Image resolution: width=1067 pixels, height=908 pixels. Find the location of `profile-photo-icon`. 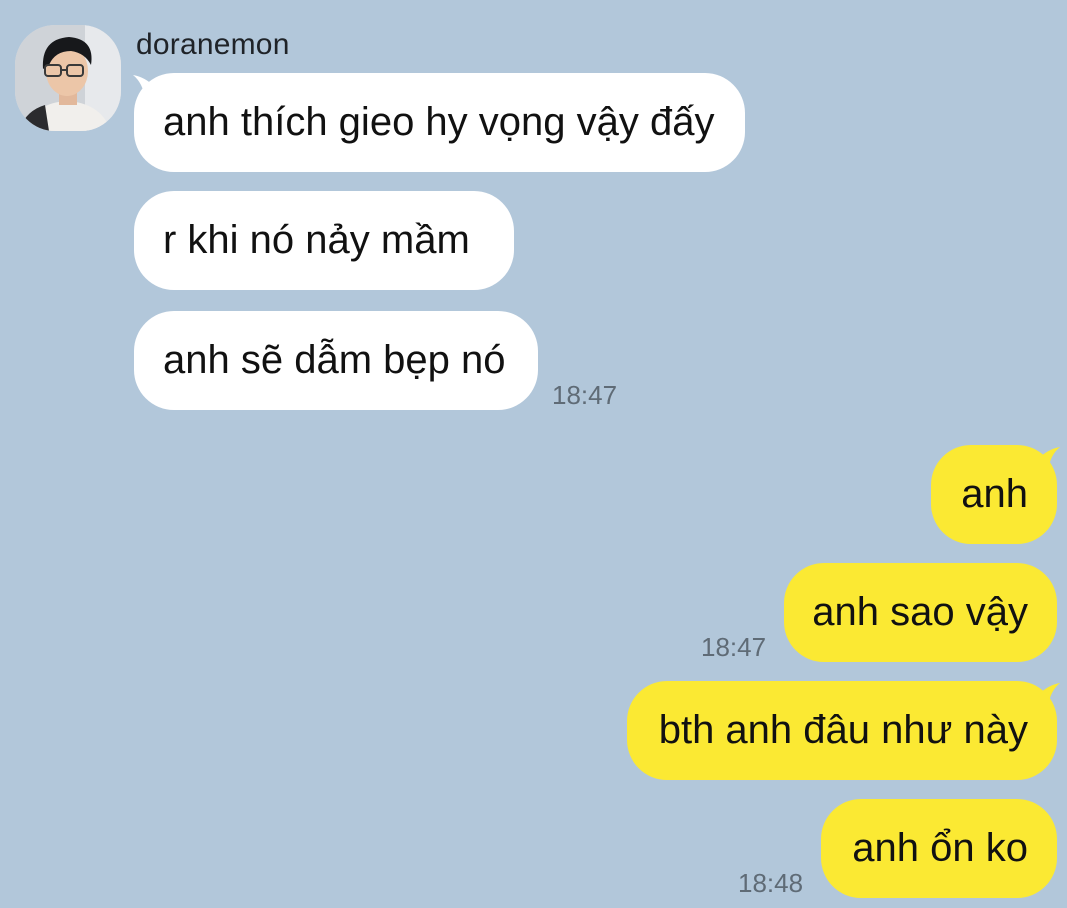

profile-photo-icon is located at coordinates (68, 78).